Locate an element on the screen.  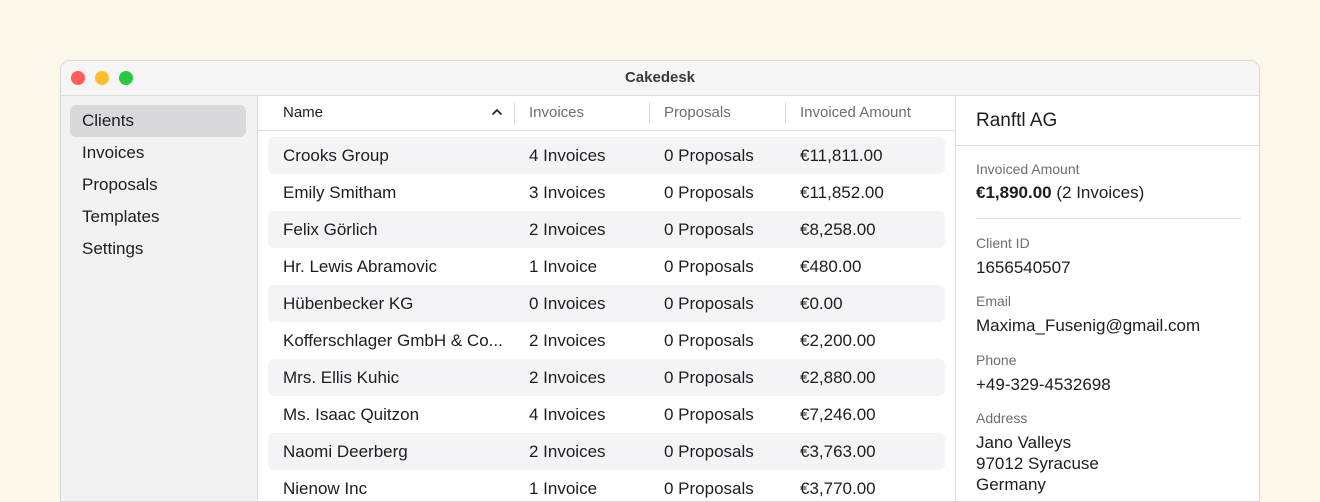
phone-value: +49-329-4532698 is located at coordinates (1043, 384).